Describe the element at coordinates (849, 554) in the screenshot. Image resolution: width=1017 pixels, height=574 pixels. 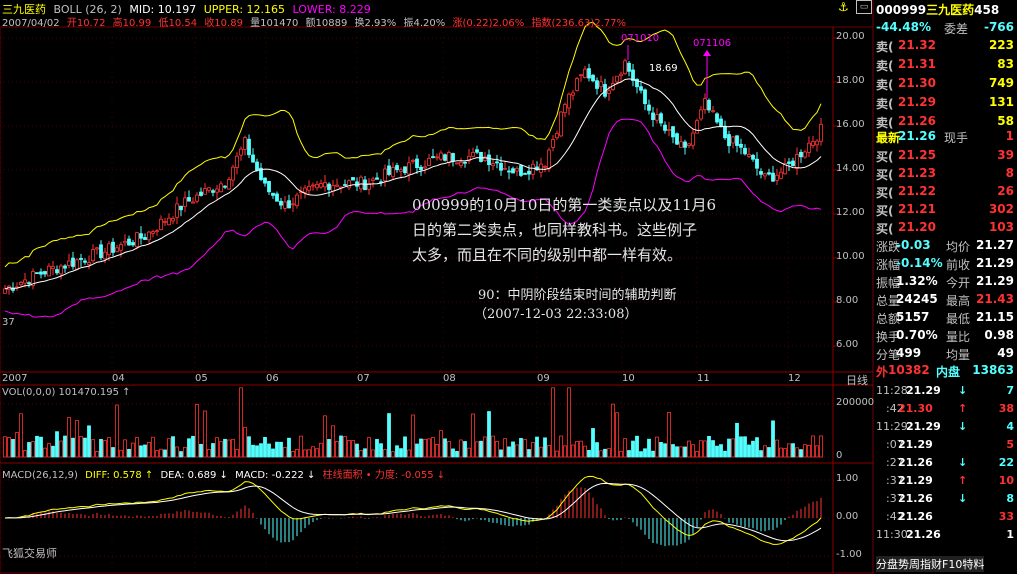
I see `macd-tick-label: -1.00` at that location.